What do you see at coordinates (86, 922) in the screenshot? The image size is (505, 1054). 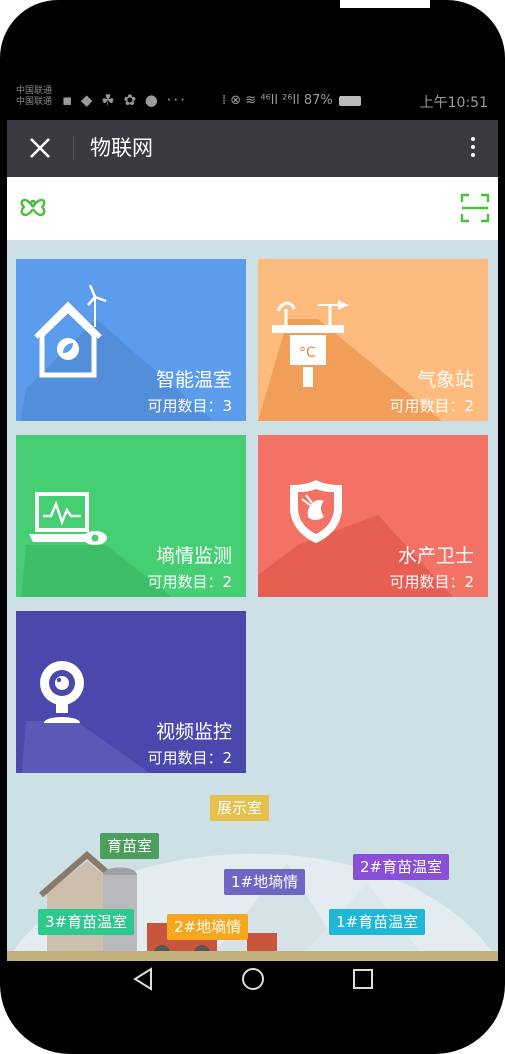 I see `map-tag-greenhouse-3: 3#育苗温室` at bounding box center [86, 922].